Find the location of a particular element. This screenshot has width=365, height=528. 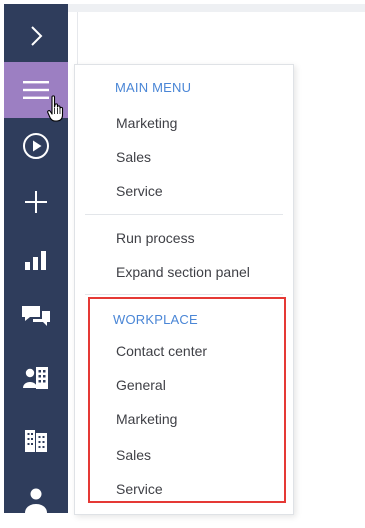

contacts-button is located at coordinates (36, 378).